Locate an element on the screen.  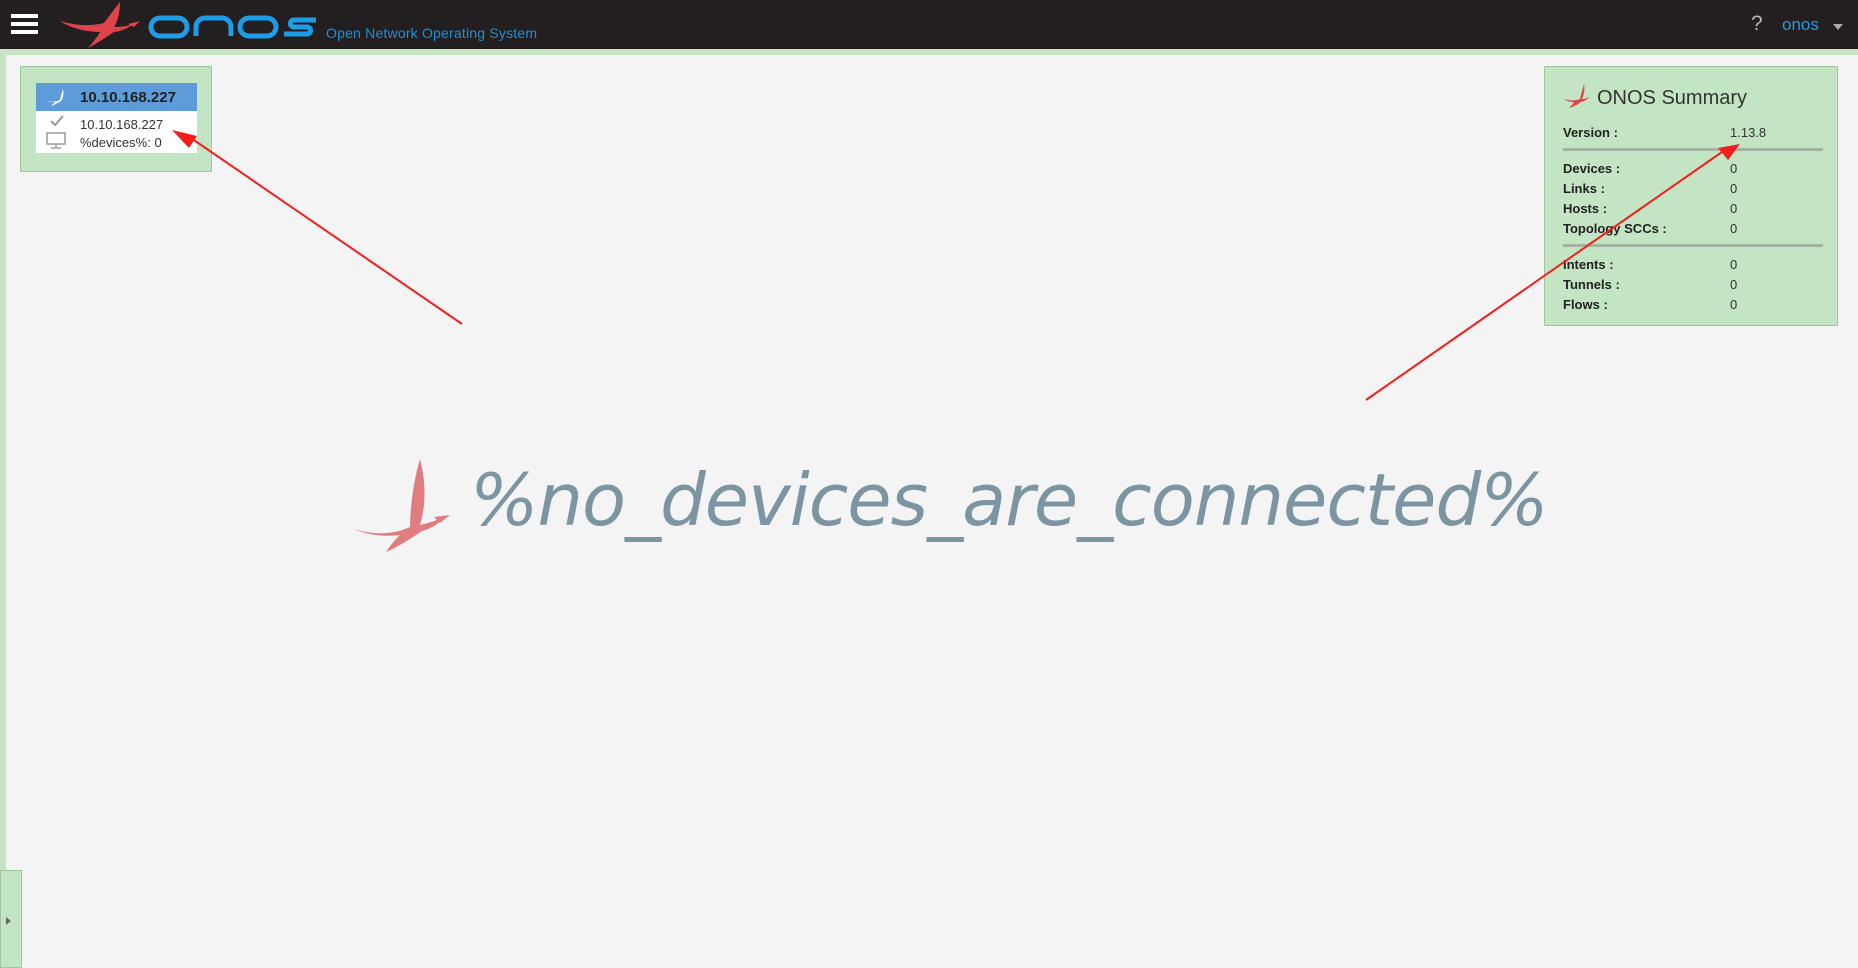
onos-wordmark is located at coordinates (232, 27).